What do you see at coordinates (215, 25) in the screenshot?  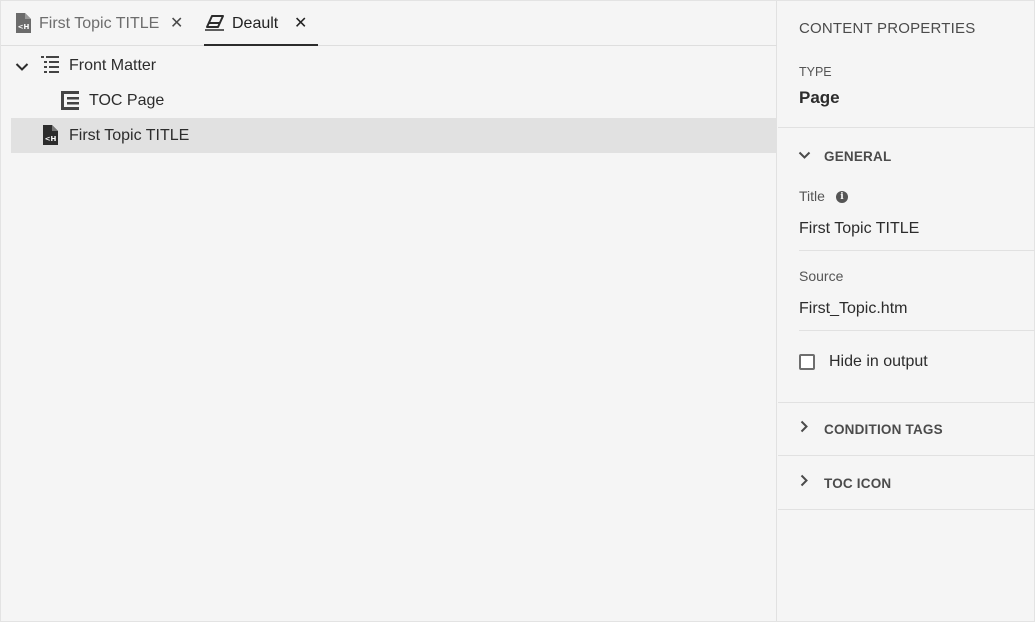 I see `eraser-icon` at bounding box center [215, 25].